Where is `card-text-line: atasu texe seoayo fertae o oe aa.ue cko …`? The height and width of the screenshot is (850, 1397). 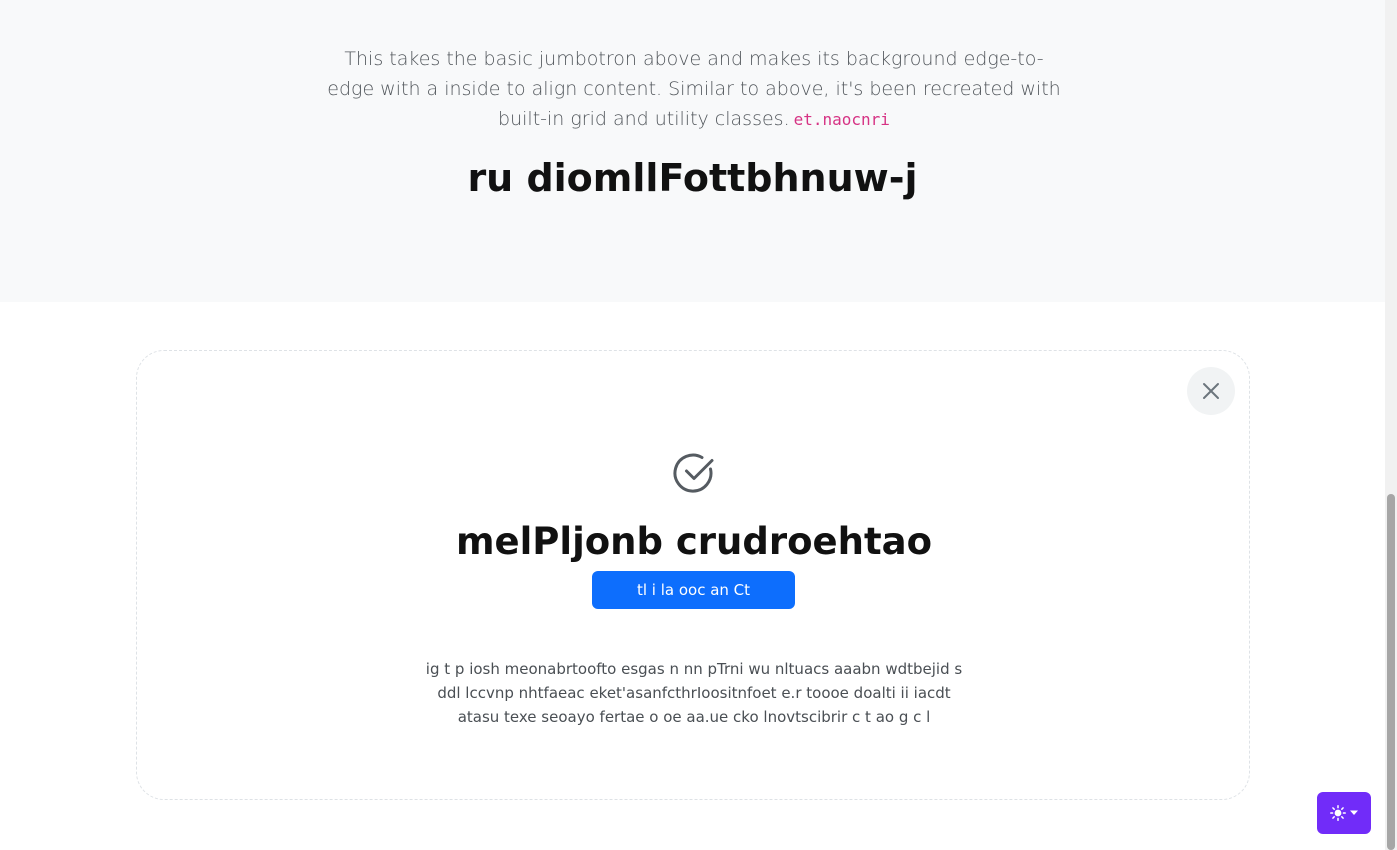 card-text-line: atasu texe seoayo fertae o oe aa.ue cko … is located at coordinates (694, 717).